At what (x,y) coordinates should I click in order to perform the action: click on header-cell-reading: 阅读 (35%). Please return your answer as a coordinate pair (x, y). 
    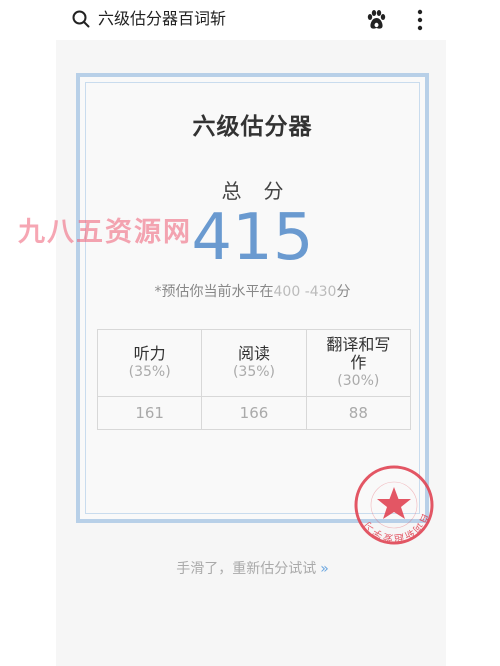
    Looking at the image, I should click on (254, 363).